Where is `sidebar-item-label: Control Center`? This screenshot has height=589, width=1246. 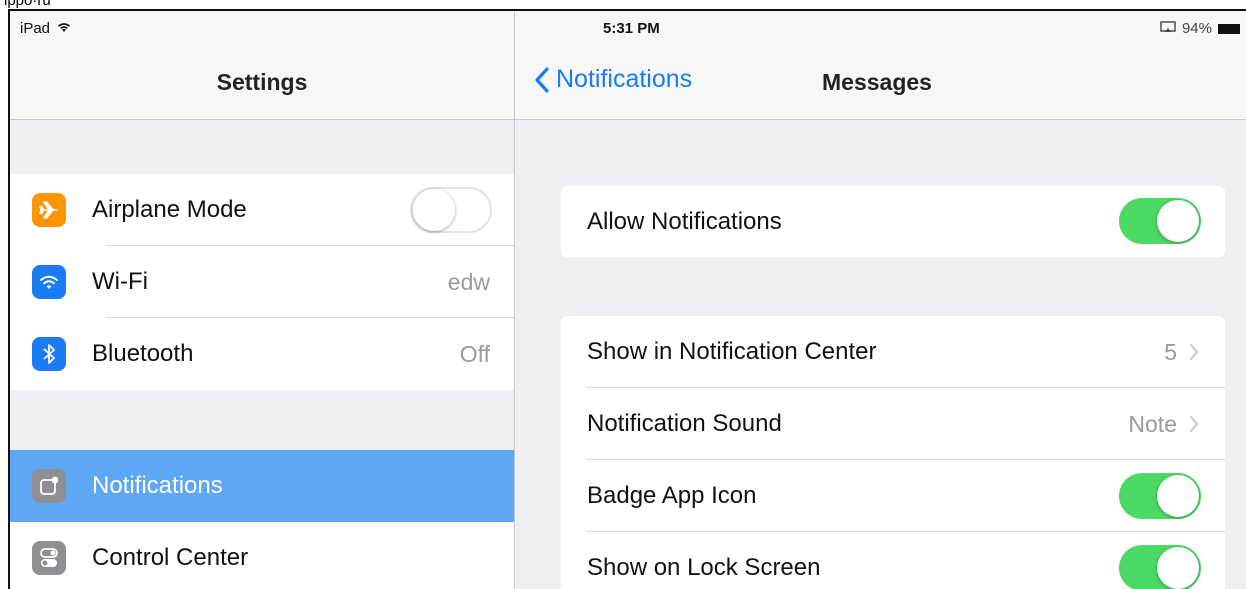 sidebar-item-label: Control Center is located at coordinates (170, 557).